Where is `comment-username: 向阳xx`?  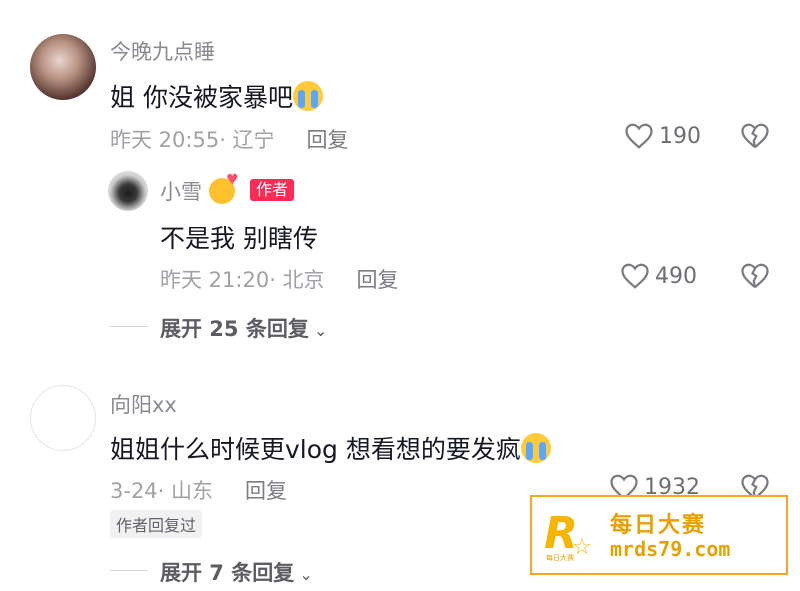
comment-username: 向阳xx is located at coordinates (143, 404).